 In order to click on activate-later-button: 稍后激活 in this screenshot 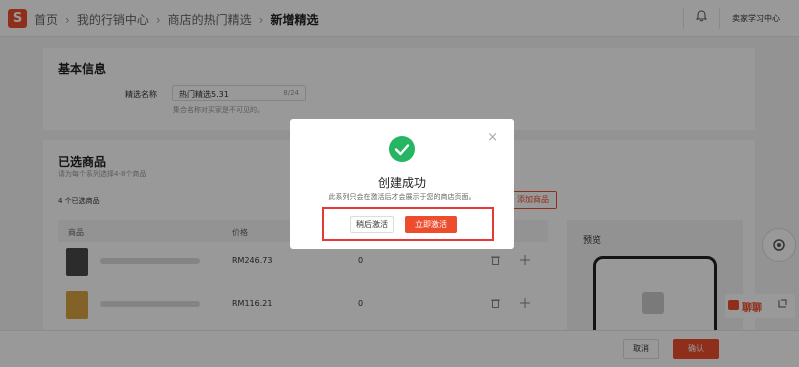, I will do `click(372, 224)`.